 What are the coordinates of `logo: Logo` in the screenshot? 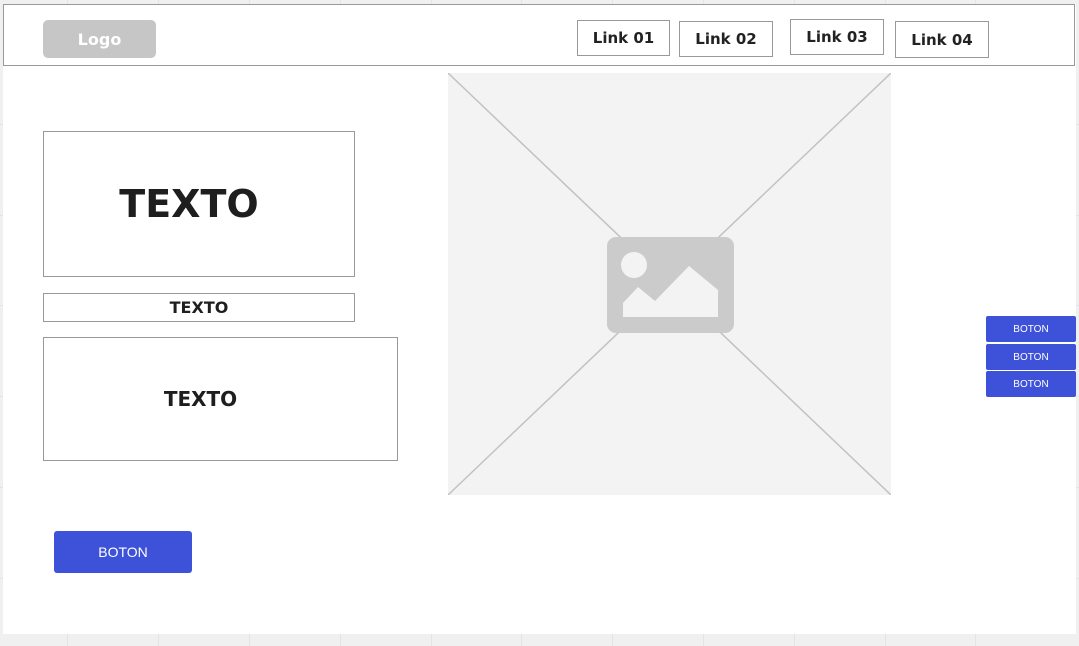 It's located at (99, 39).